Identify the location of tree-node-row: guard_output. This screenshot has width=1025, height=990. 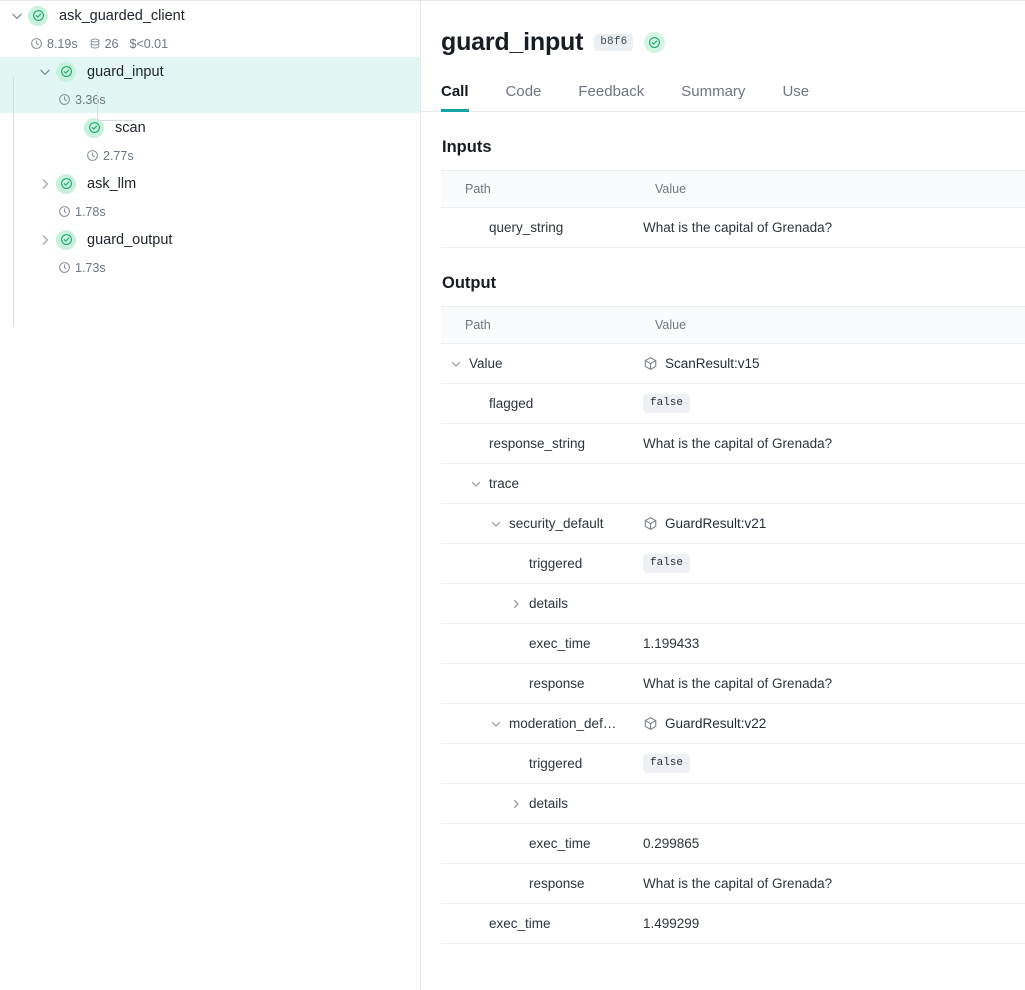
(210, 239).